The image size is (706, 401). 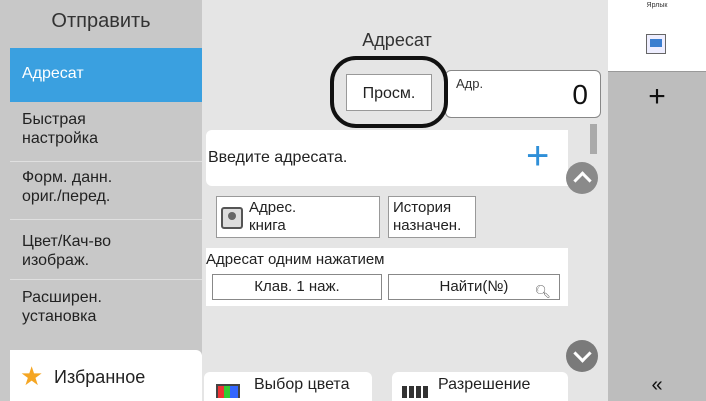 I want to click on sidebar-item-original-format: Форм. данн. ориг./перед., so click(x=106, y=192).